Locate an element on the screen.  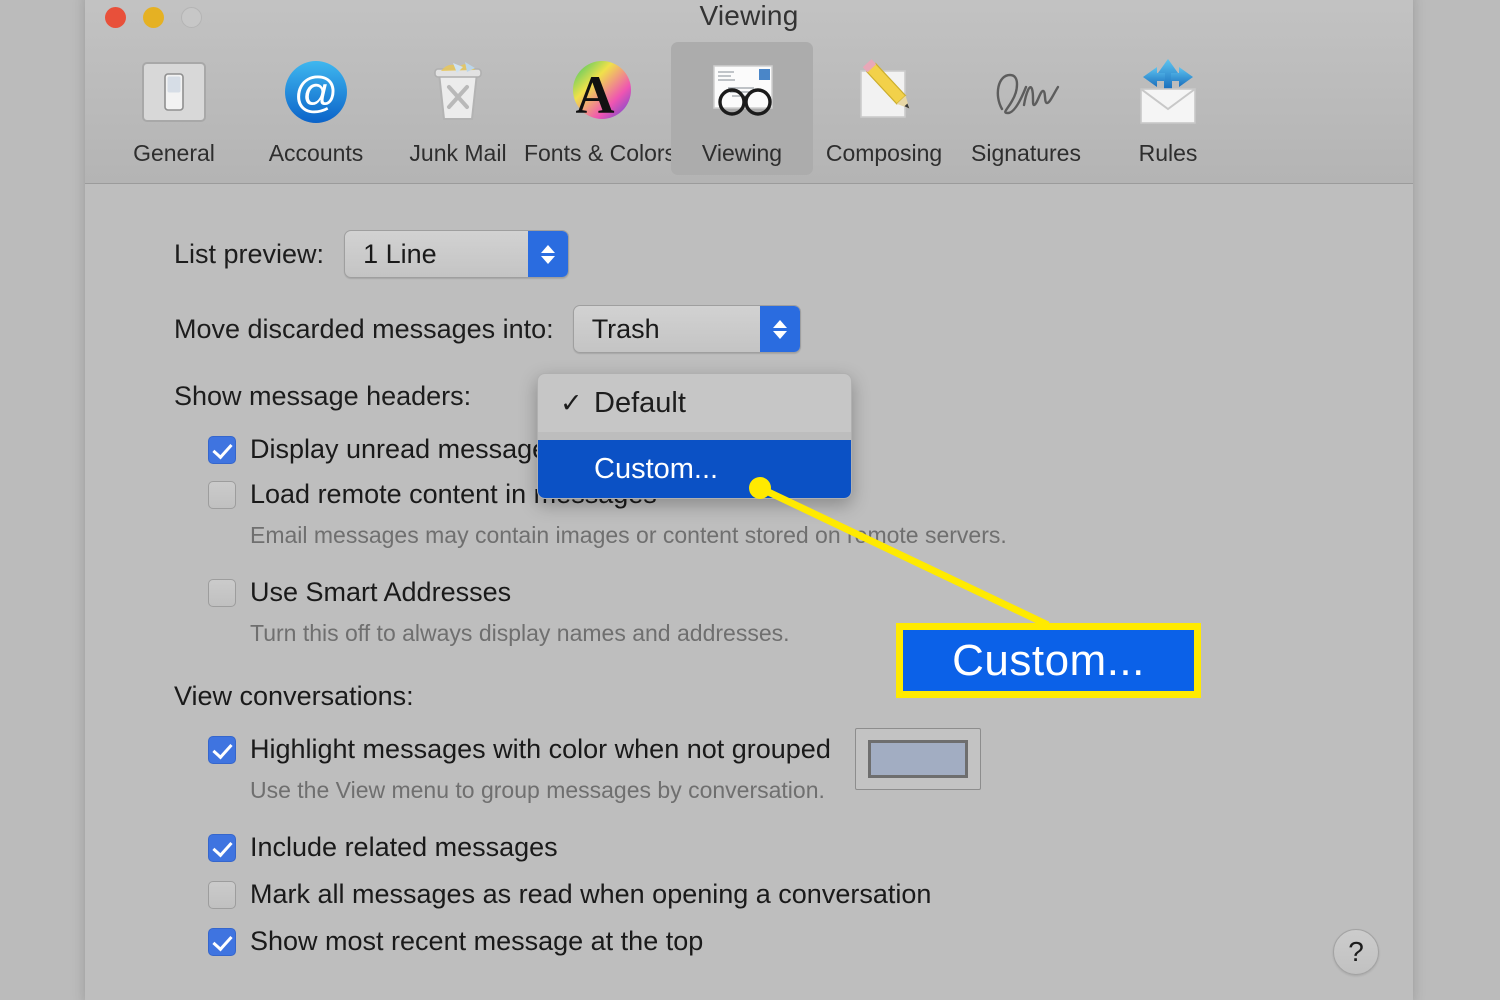
toolbar-item-junk-mail: Junk Mail is located at coordinates (458, 108).